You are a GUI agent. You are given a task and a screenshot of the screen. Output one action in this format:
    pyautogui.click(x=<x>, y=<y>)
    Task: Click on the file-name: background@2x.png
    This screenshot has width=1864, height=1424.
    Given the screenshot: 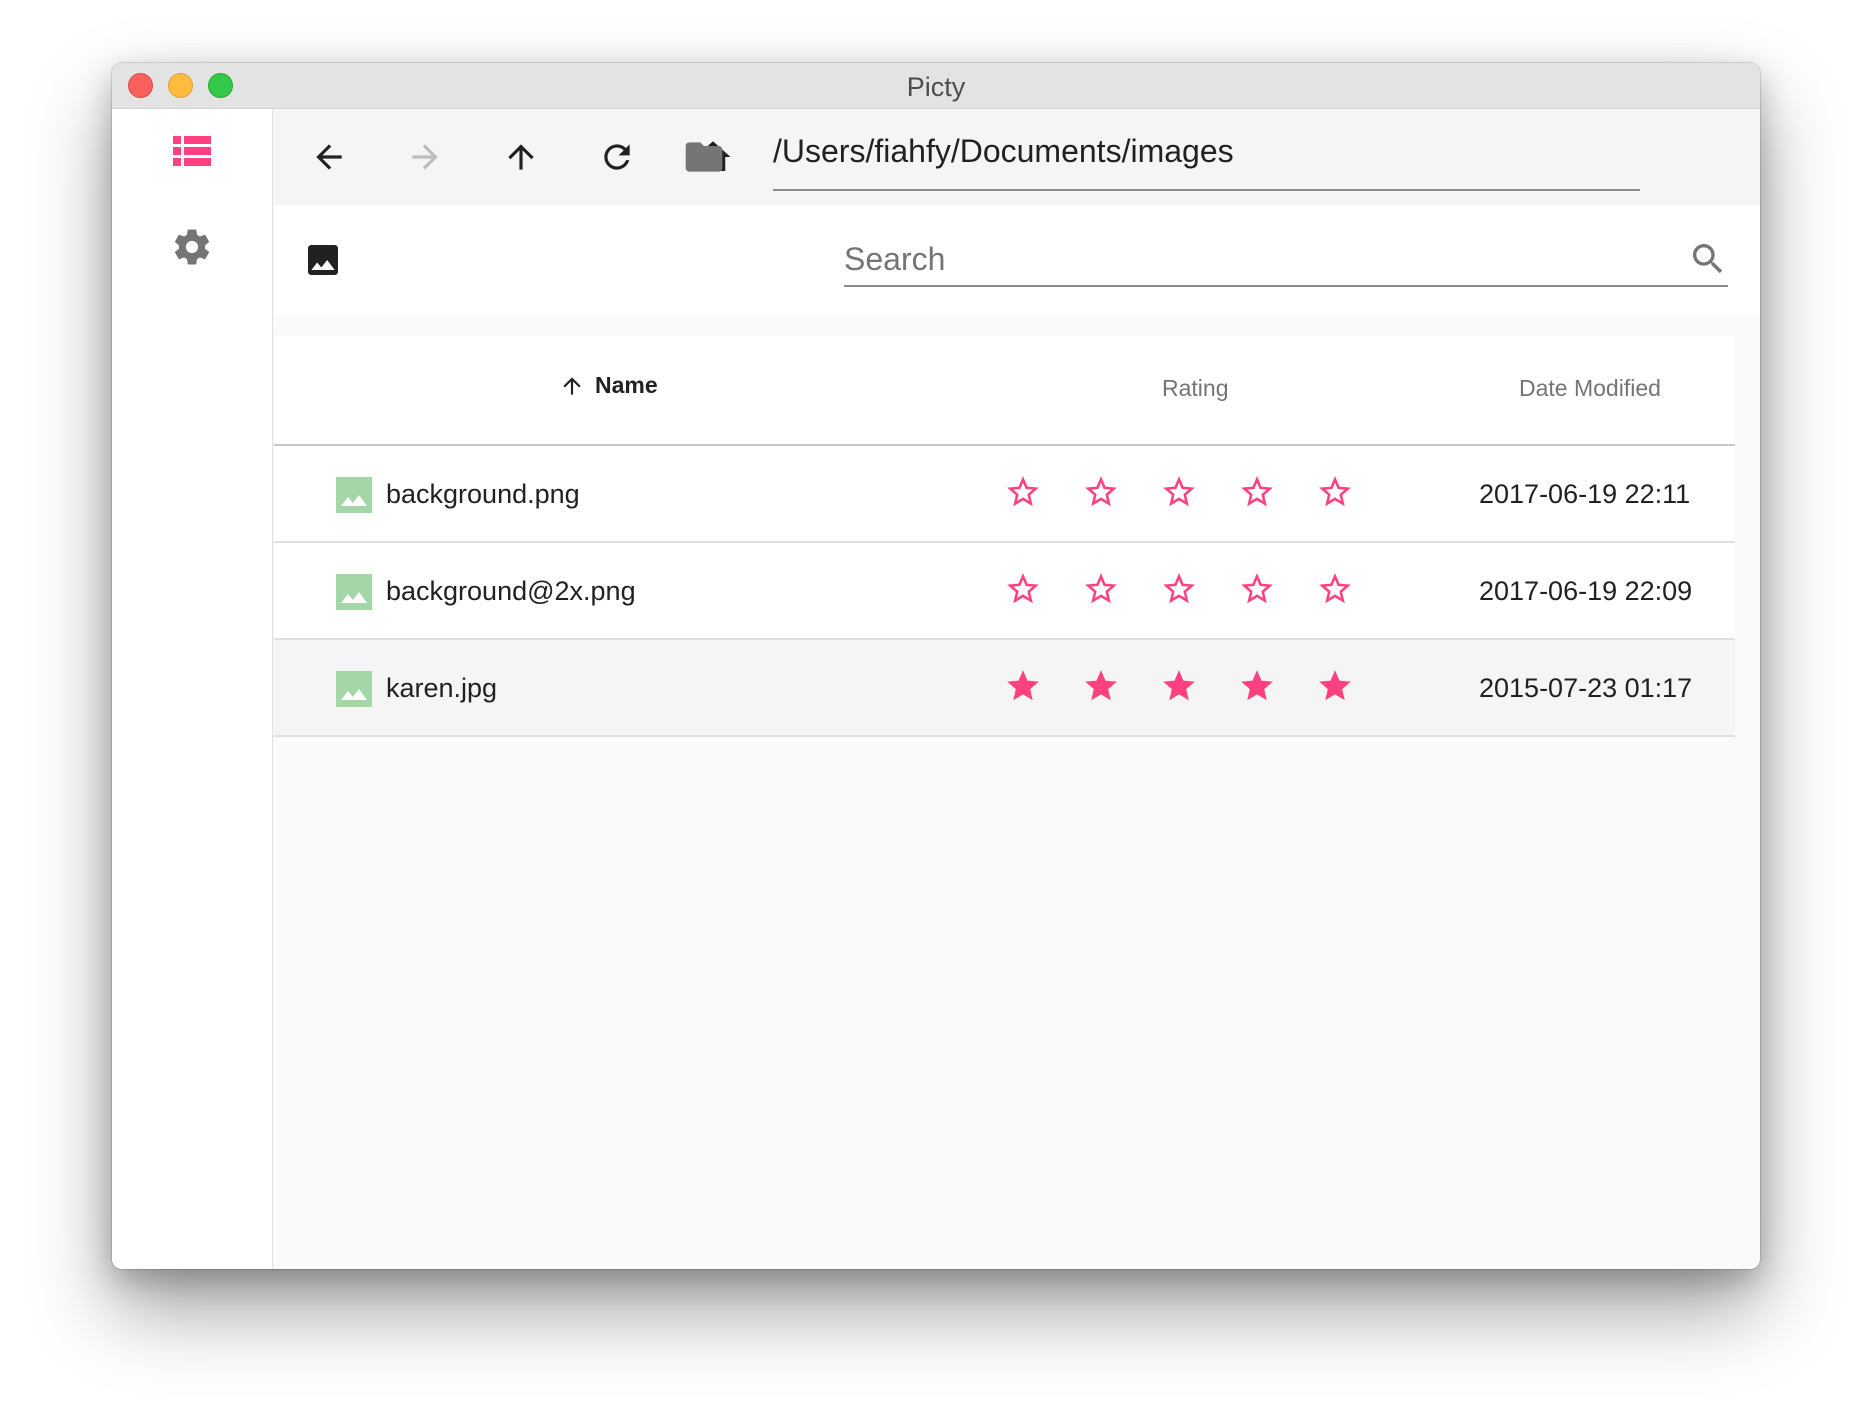 What is the action you would take?
    pyautogui.click(x=511, y=591)
    